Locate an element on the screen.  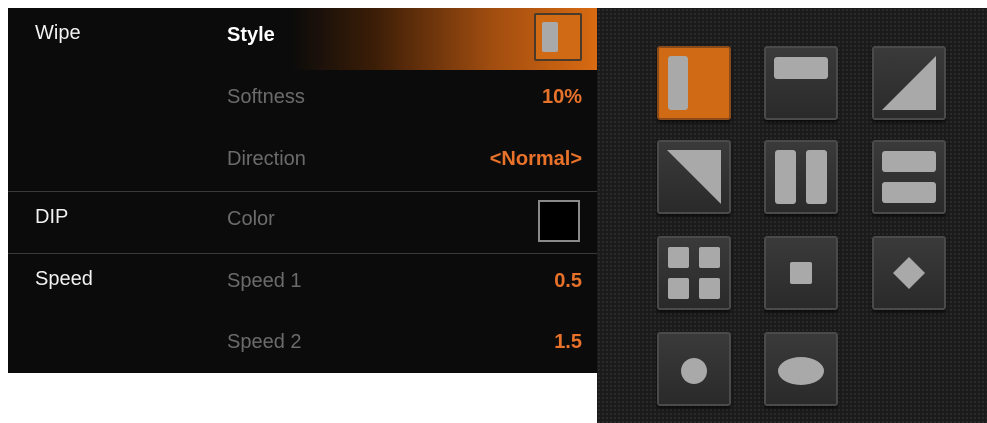
pattern-tile-diagonal-bottom-left is located at coordinates (694, 177).